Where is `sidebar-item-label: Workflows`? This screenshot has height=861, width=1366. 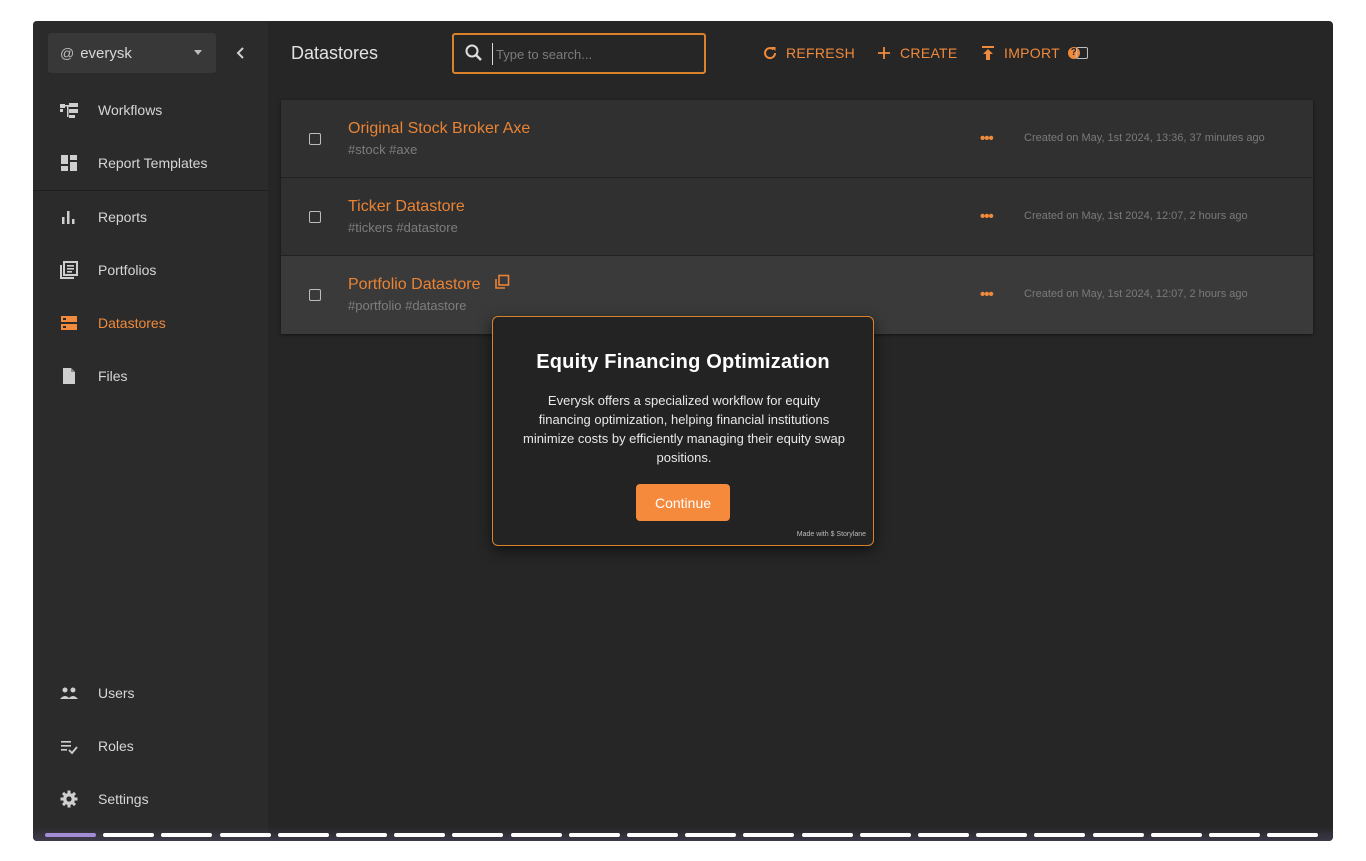
sidebar-item-label: Workflows is located at coordinates (130, 110).